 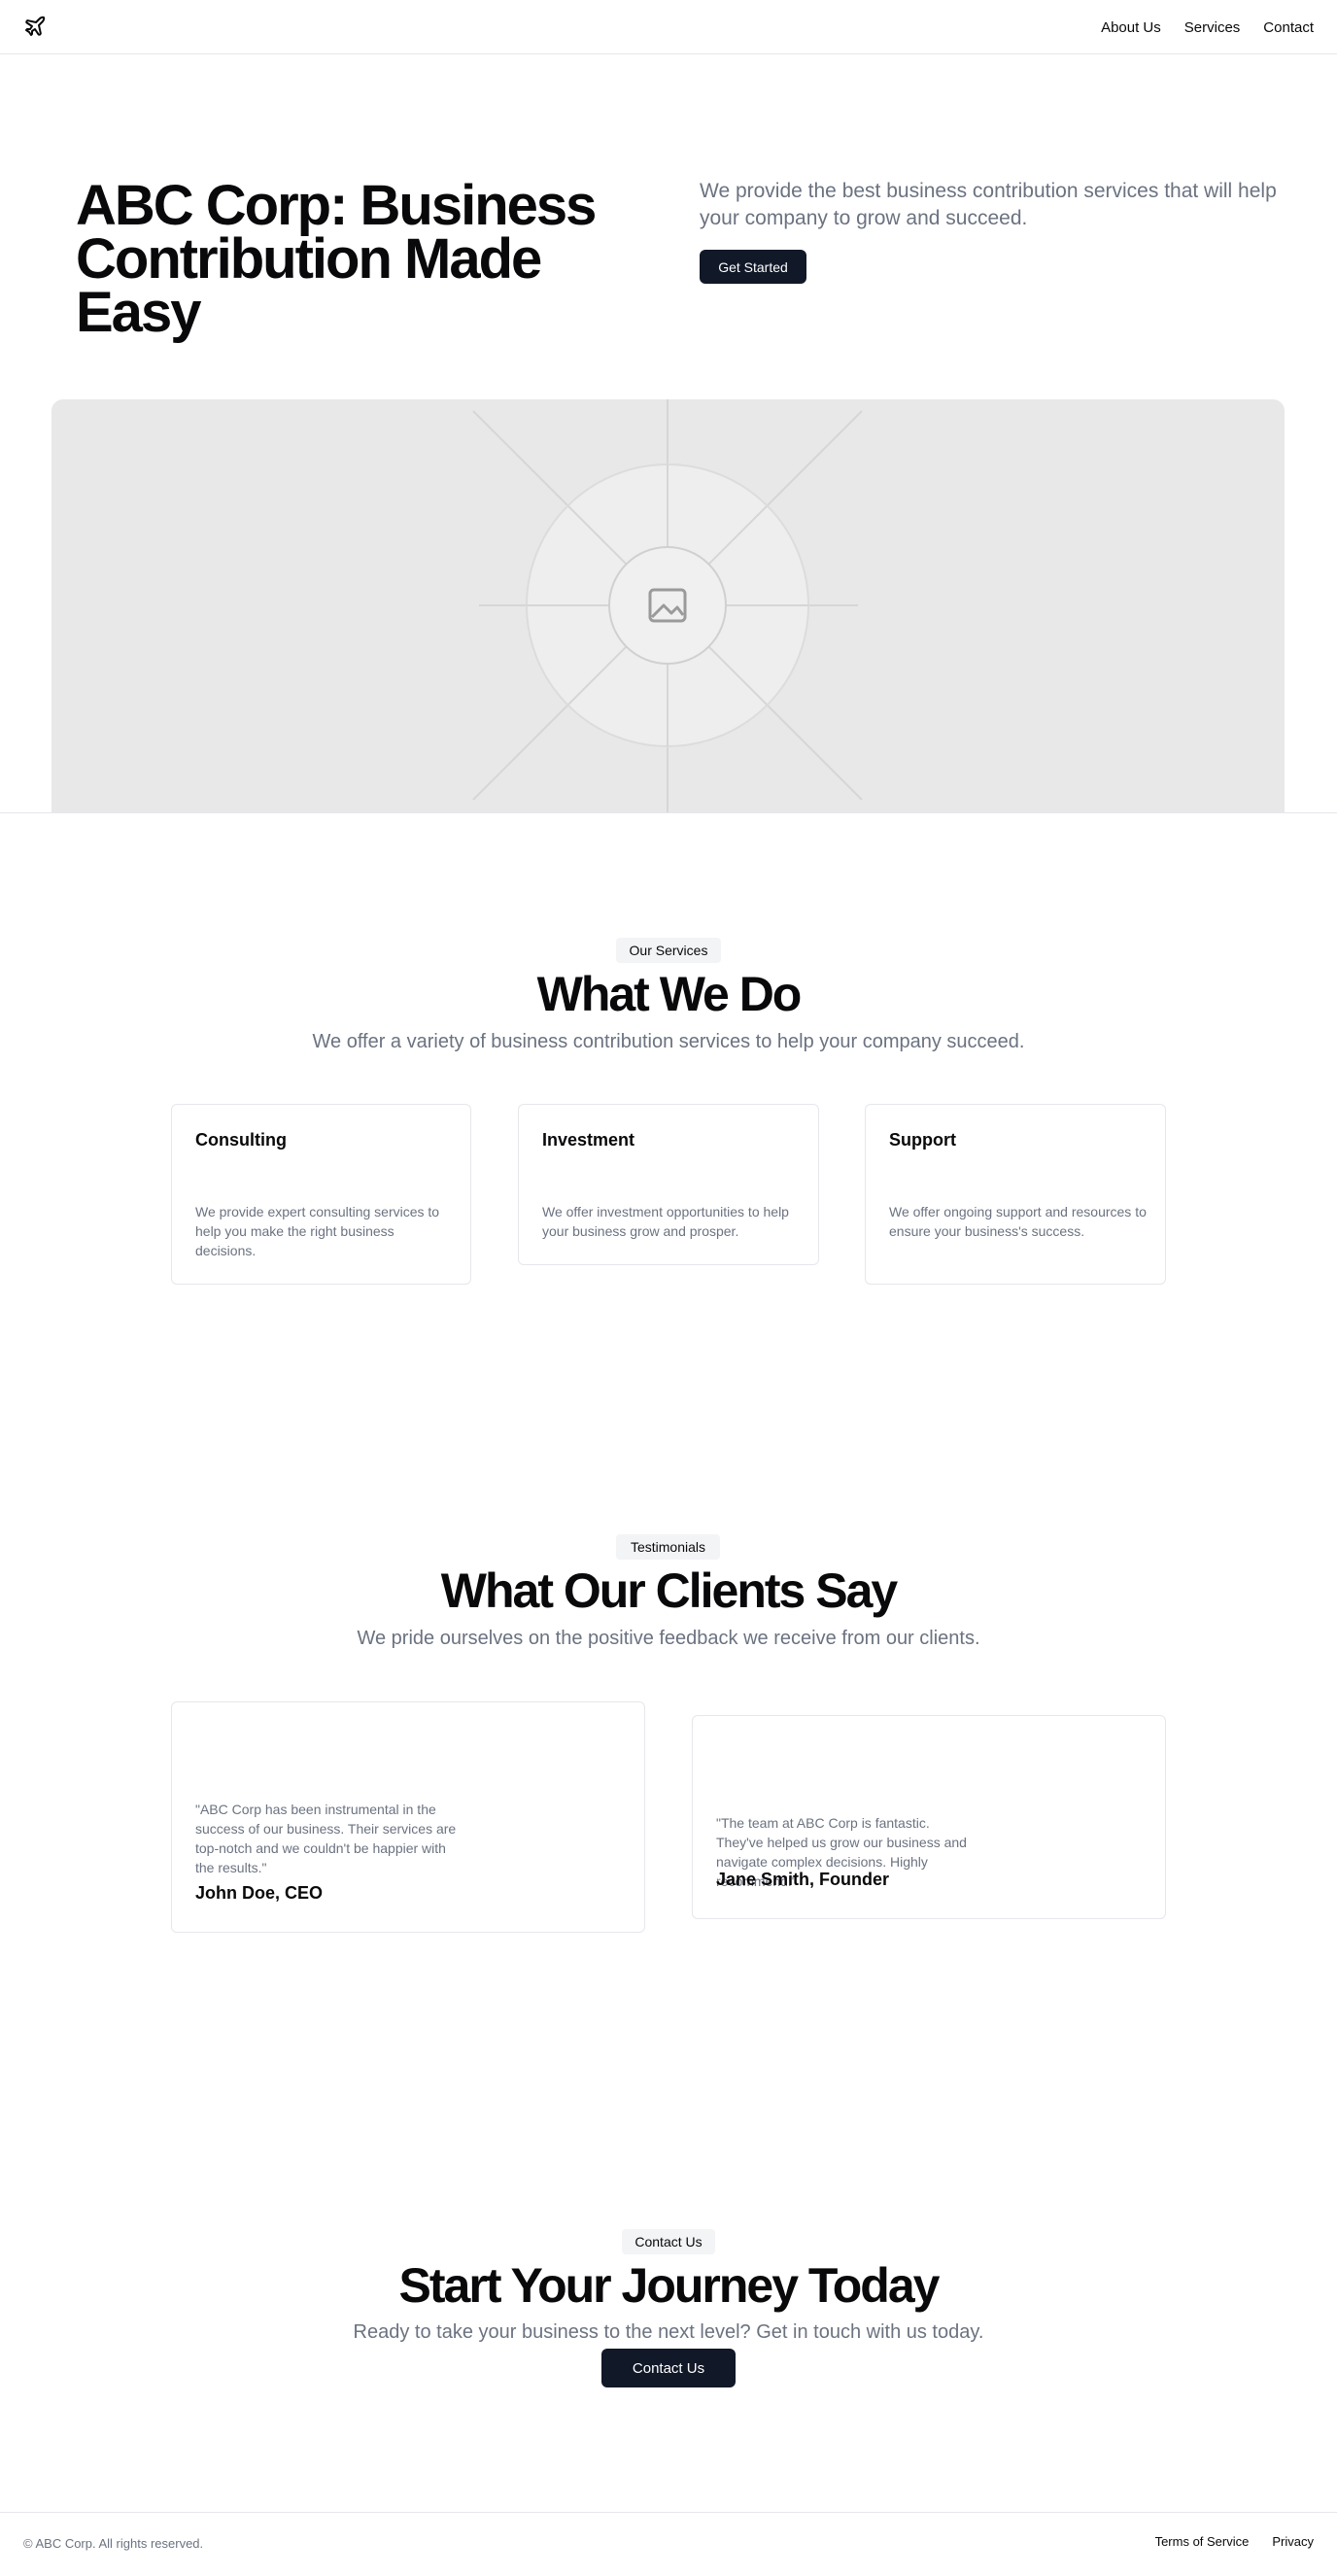 What do you see at coordinates (259, 1893) in the screenshot?
I see `testimonial-author: John Doe, CEO` at bounding box center [259, 1893].